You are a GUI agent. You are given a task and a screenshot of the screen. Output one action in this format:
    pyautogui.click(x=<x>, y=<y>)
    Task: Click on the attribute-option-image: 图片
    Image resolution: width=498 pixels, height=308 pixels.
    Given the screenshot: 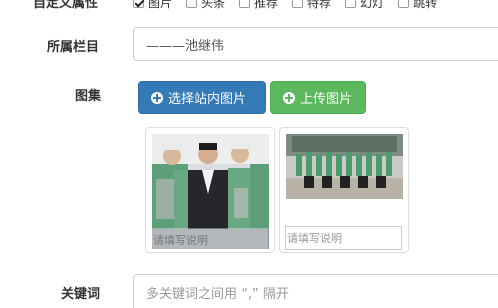 What is the action you would take?
    pyautogui.click(x=152, y=5)
    